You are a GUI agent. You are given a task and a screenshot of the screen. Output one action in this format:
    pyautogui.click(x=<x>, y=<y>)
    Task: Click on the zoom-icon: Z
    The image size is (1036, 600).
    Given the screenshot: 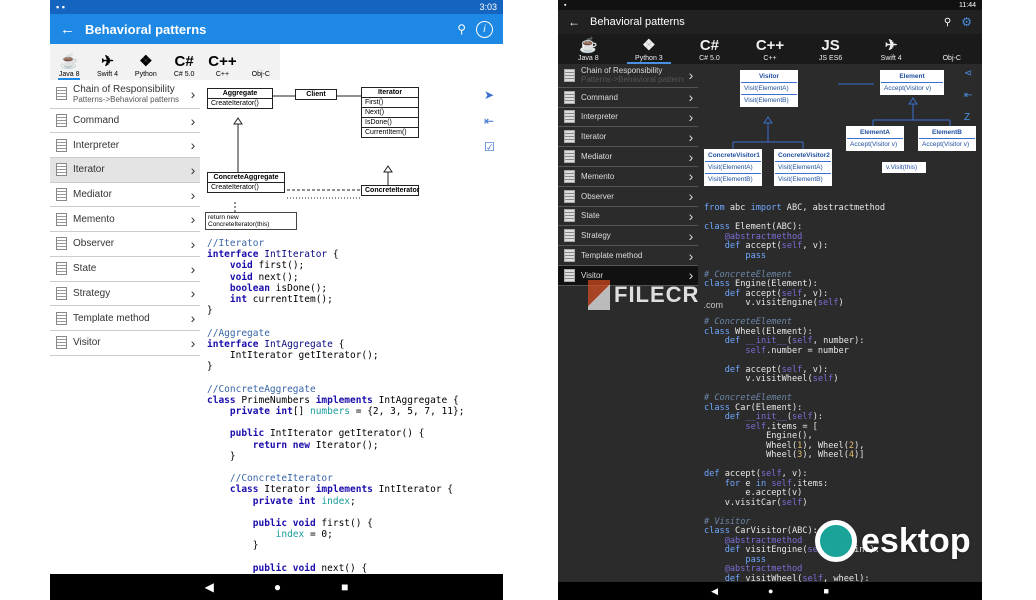 What is the action you would take?
    pyautogui.click(x=967, y=117)
    